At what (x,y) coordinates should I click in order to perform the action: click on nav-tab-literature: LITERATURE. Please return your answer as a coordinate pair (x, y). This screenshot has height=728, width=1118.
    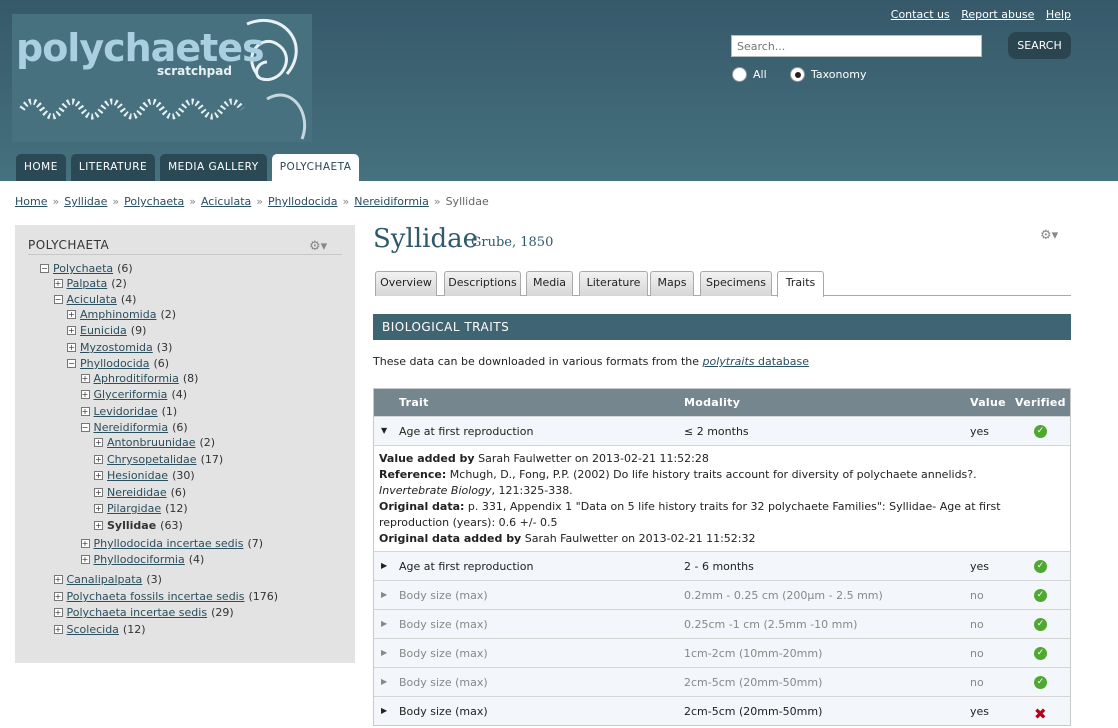
    Looking at the image, I should click on (113, 167).